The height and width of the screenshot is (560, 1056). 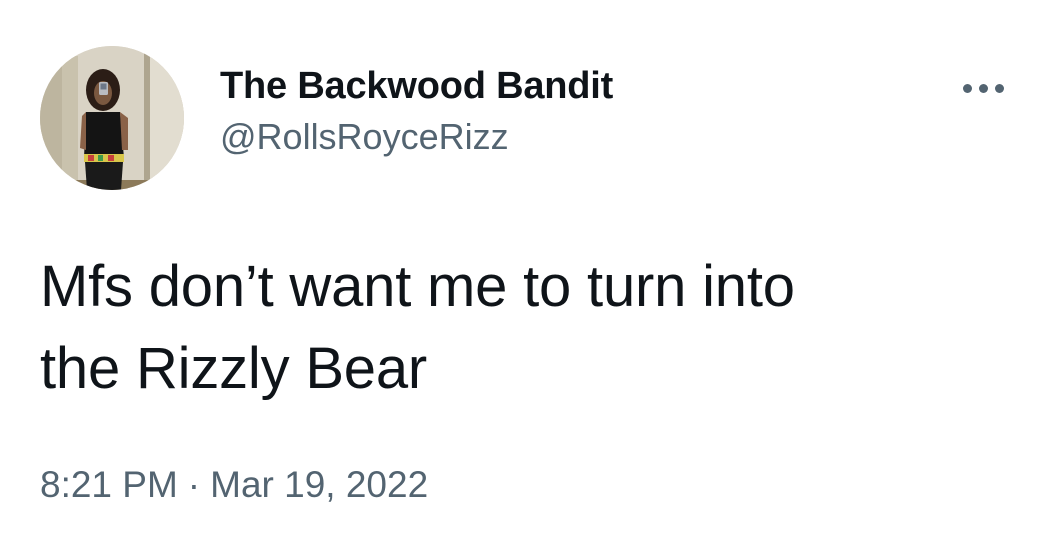 I want to click on avatar-photo, so click(x=112, y=118).